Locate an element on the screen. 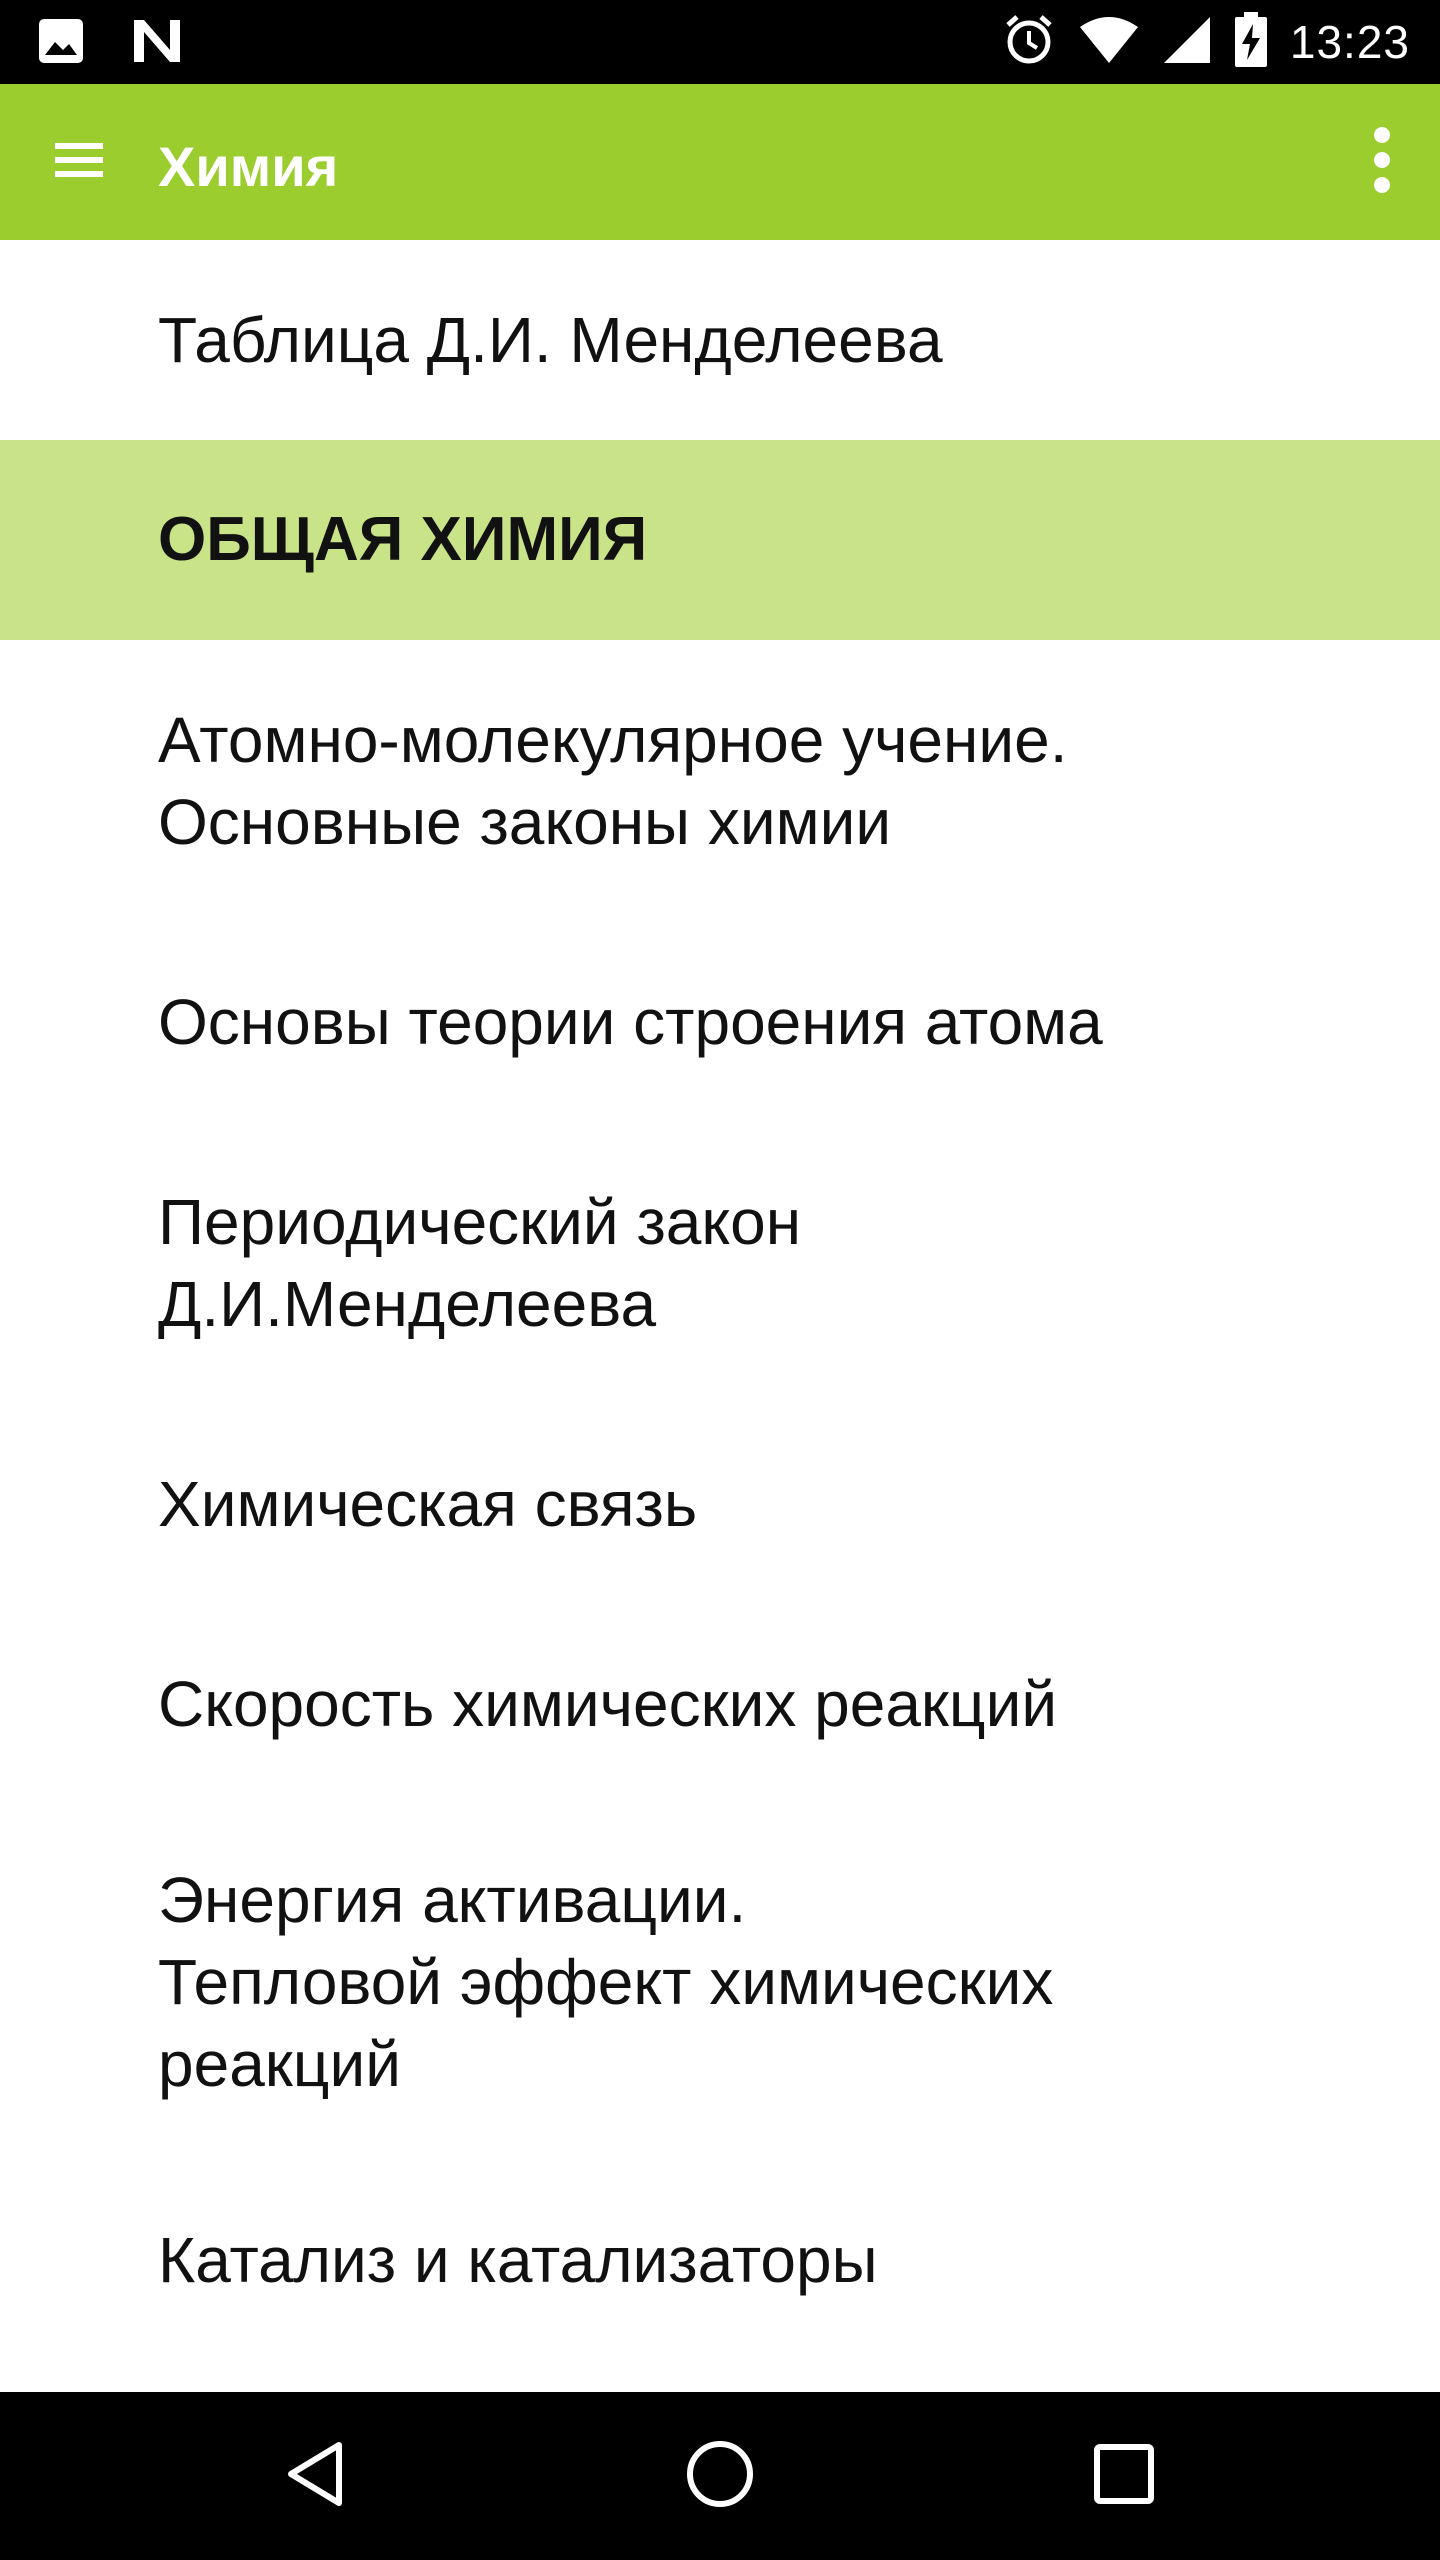 The image size is (1440, 2560). status-right-icons: 13:23 is located at coordinates (1206, 42).